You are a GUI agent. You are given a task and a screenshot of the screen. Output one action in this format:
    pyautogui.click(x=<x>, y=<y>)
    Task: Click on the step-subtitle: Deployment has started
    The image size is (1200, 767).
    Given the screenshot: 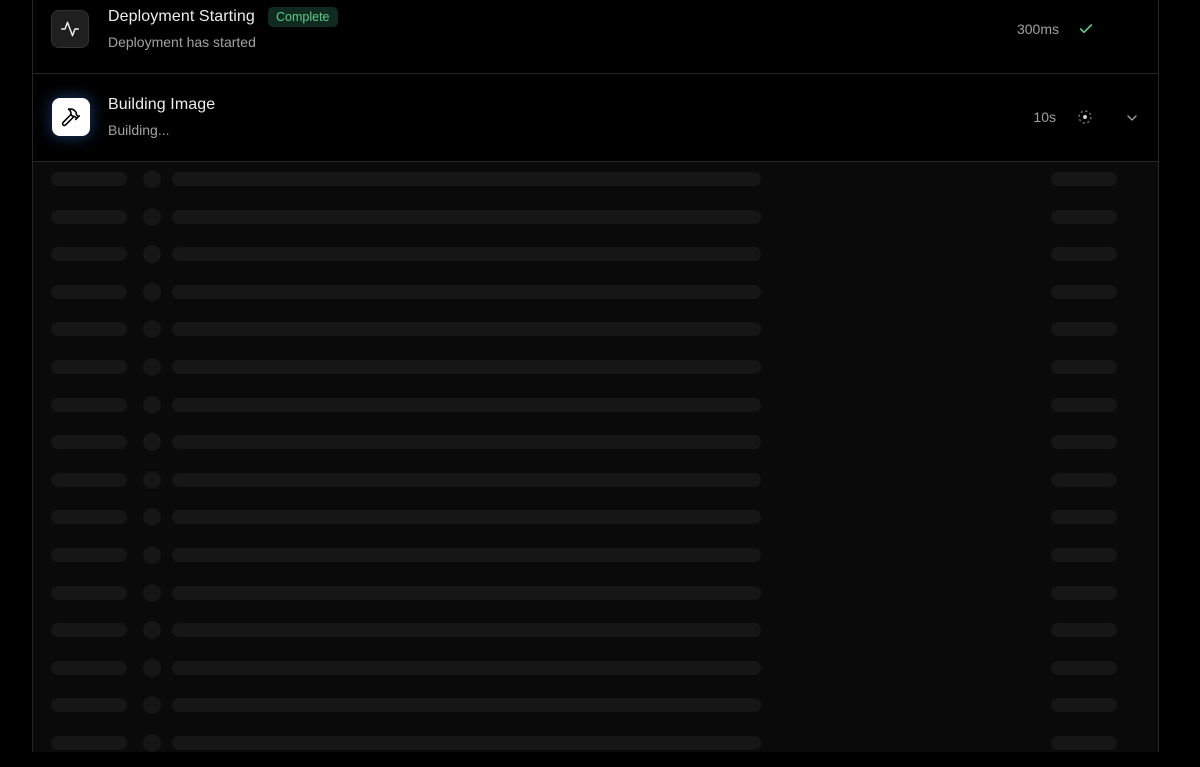 What is the action you would take?
    pyautogui.click(x=182, y=42)
    